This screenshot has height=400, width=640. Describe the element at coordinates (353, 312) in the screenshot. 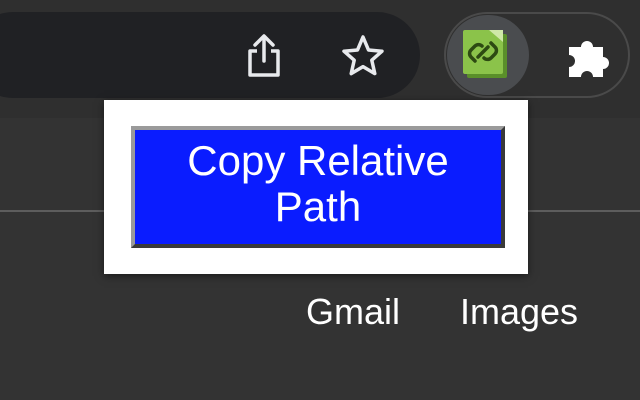

I see `gmail-link: Gmail` at that location.